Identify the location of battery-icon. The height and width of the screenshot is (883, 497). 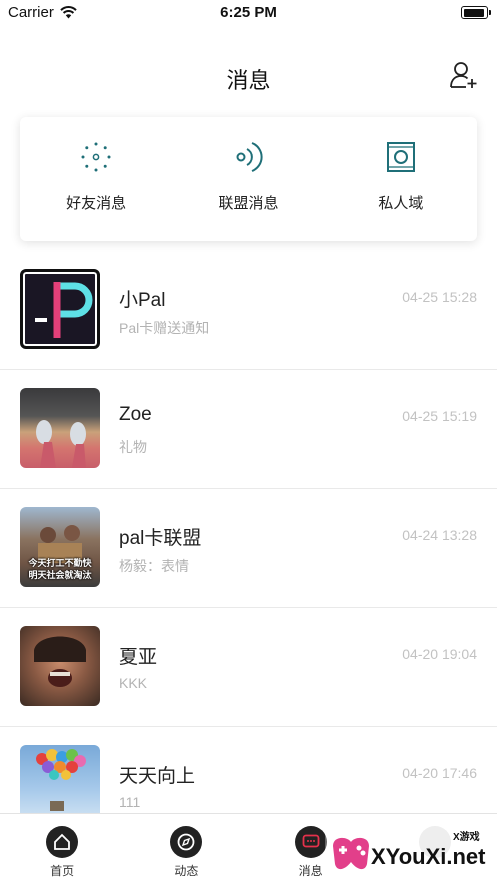
(476, 12).